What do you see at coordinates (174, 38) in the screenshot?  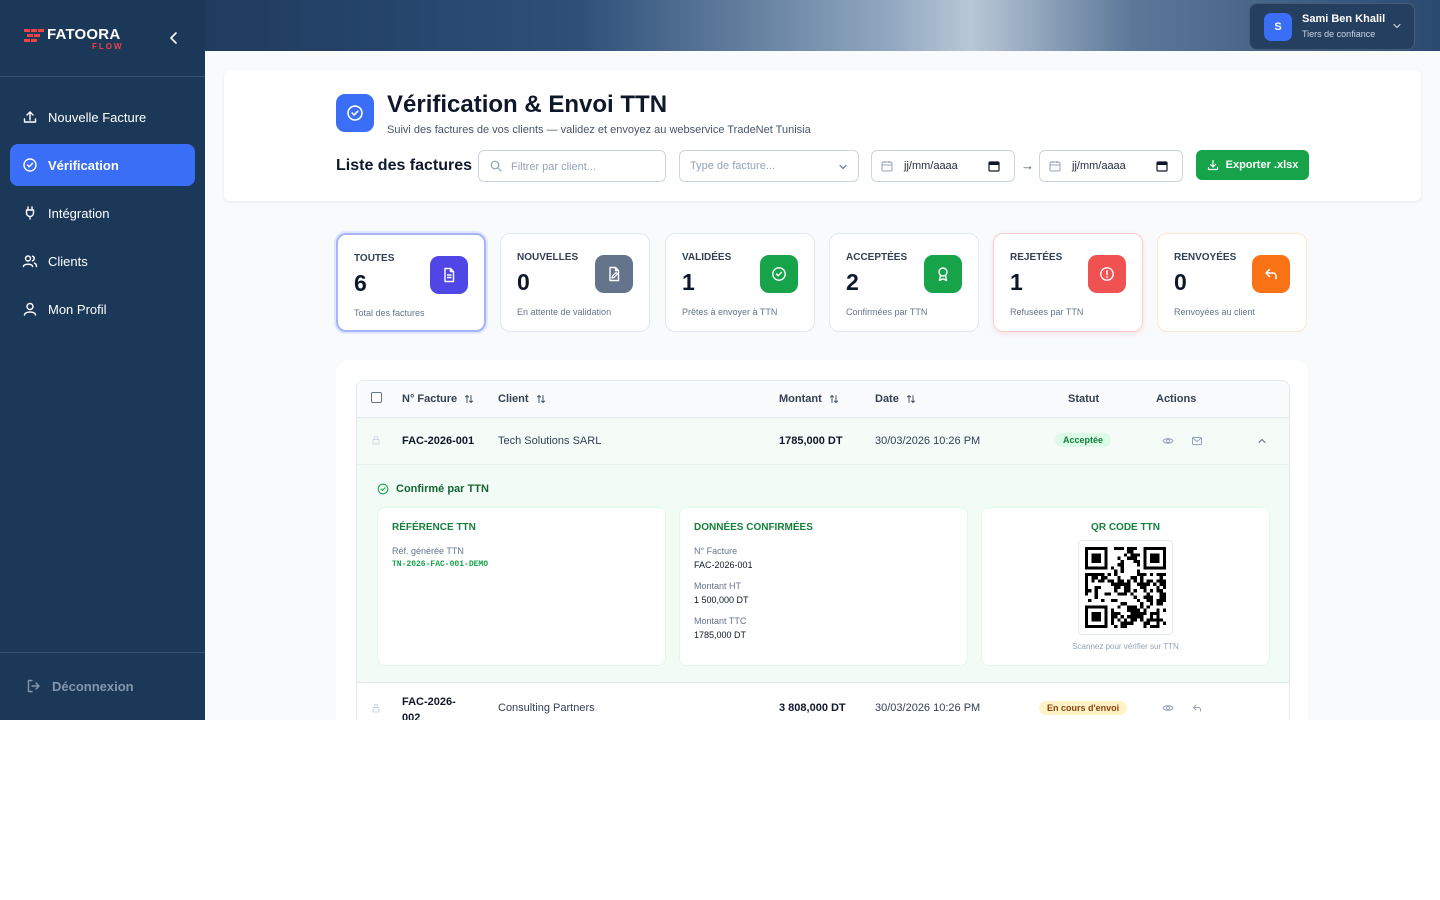 I see `chevron-left-icon` at bounding box center [174, 38].